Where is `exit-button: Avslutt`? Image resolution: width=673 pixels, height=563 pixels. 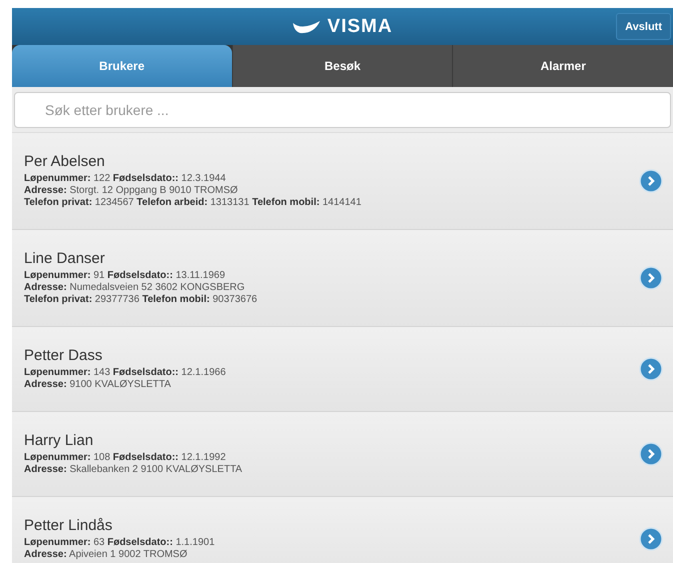
exit-button: Avslutt is located at coordinates (643, 26).